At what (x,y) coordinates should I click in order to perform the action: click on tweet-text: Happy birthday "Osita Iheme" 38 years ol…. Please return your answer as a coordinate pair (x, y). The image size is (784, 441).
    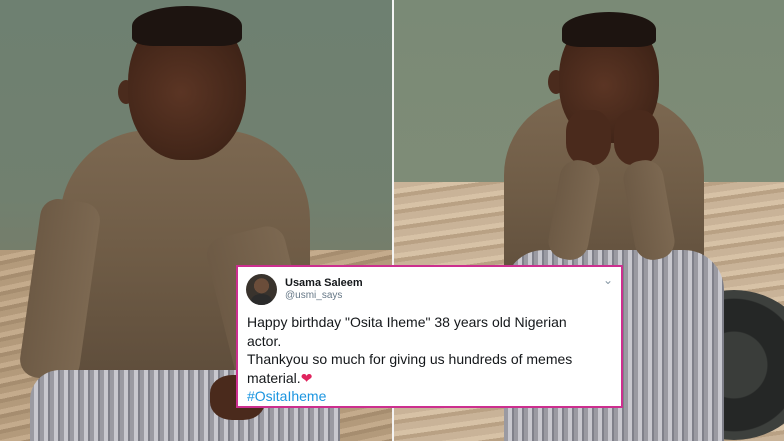
    Looking at the image, I should click on (432, 359).